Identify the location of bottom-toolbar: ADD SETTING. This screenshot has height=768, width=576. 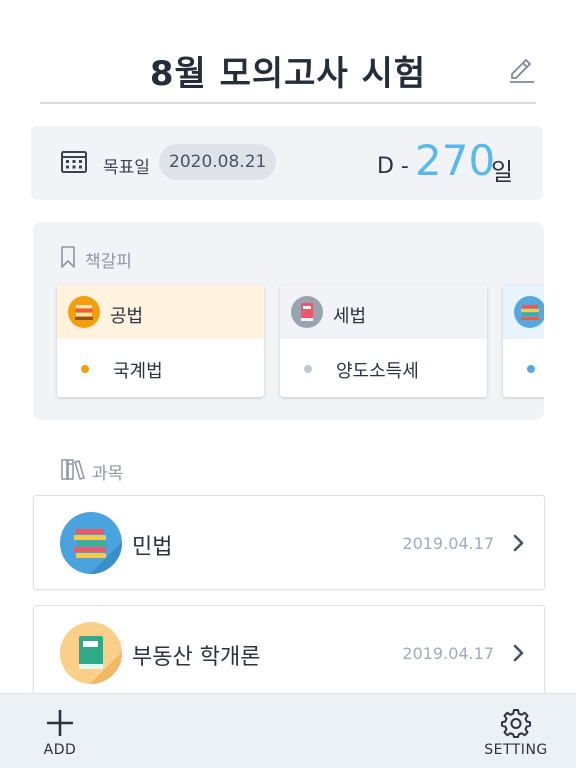
(288, 730).